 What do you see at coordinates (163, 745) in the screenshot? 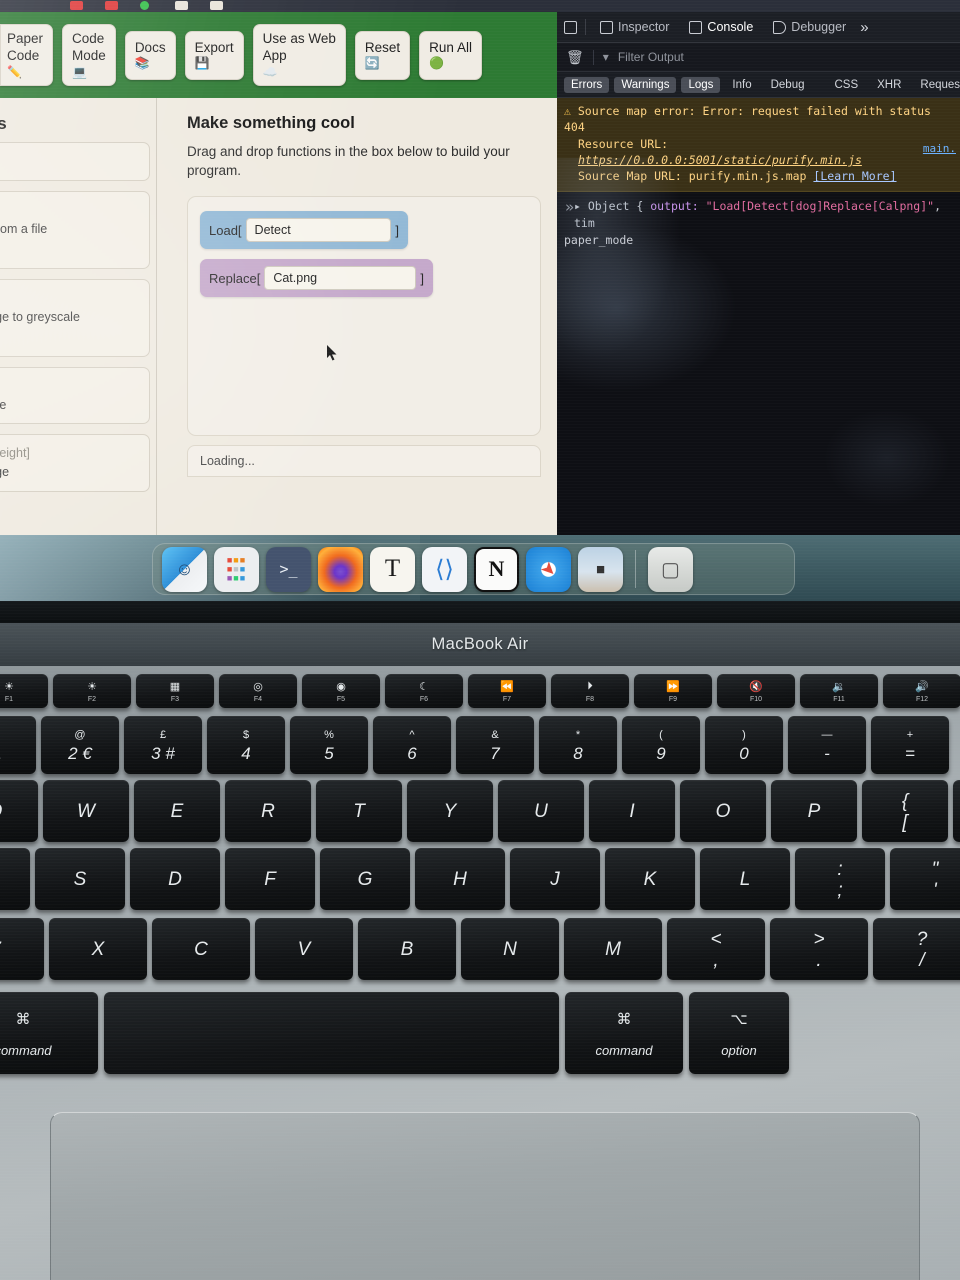
I see `key-3: £3 #` at bounding box center [163, 745].